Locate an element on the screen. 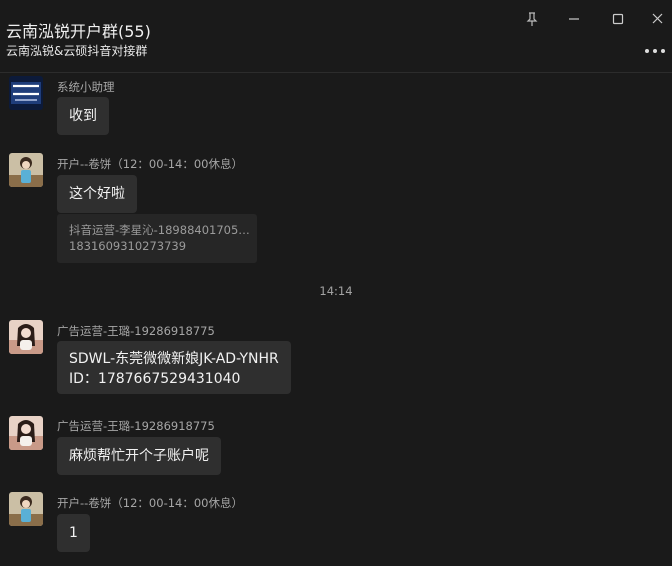 This screenshot has height=566, width=672. chat-subtitle: 云南泓锐&云硕抖音对接群 is located at coordinates (77, 51).